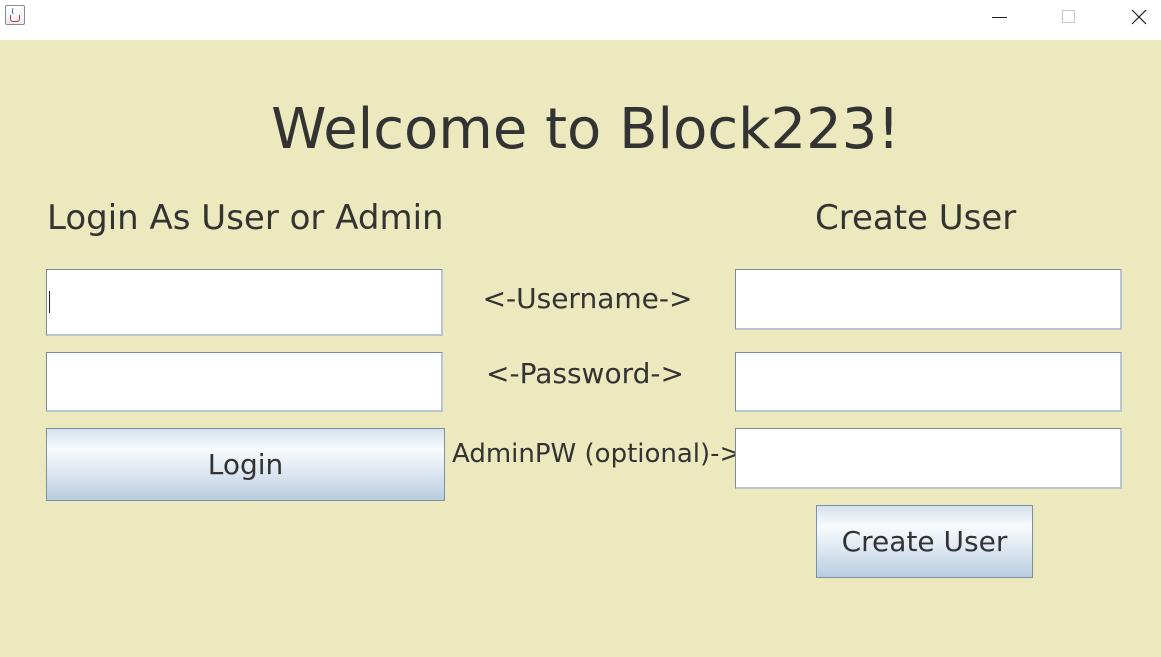 This screenshot has width=1161, height=657. What do you see at coordinates (928, 299) in the screenshot?
I see `create-username-input` at bounding box center [928, 299].